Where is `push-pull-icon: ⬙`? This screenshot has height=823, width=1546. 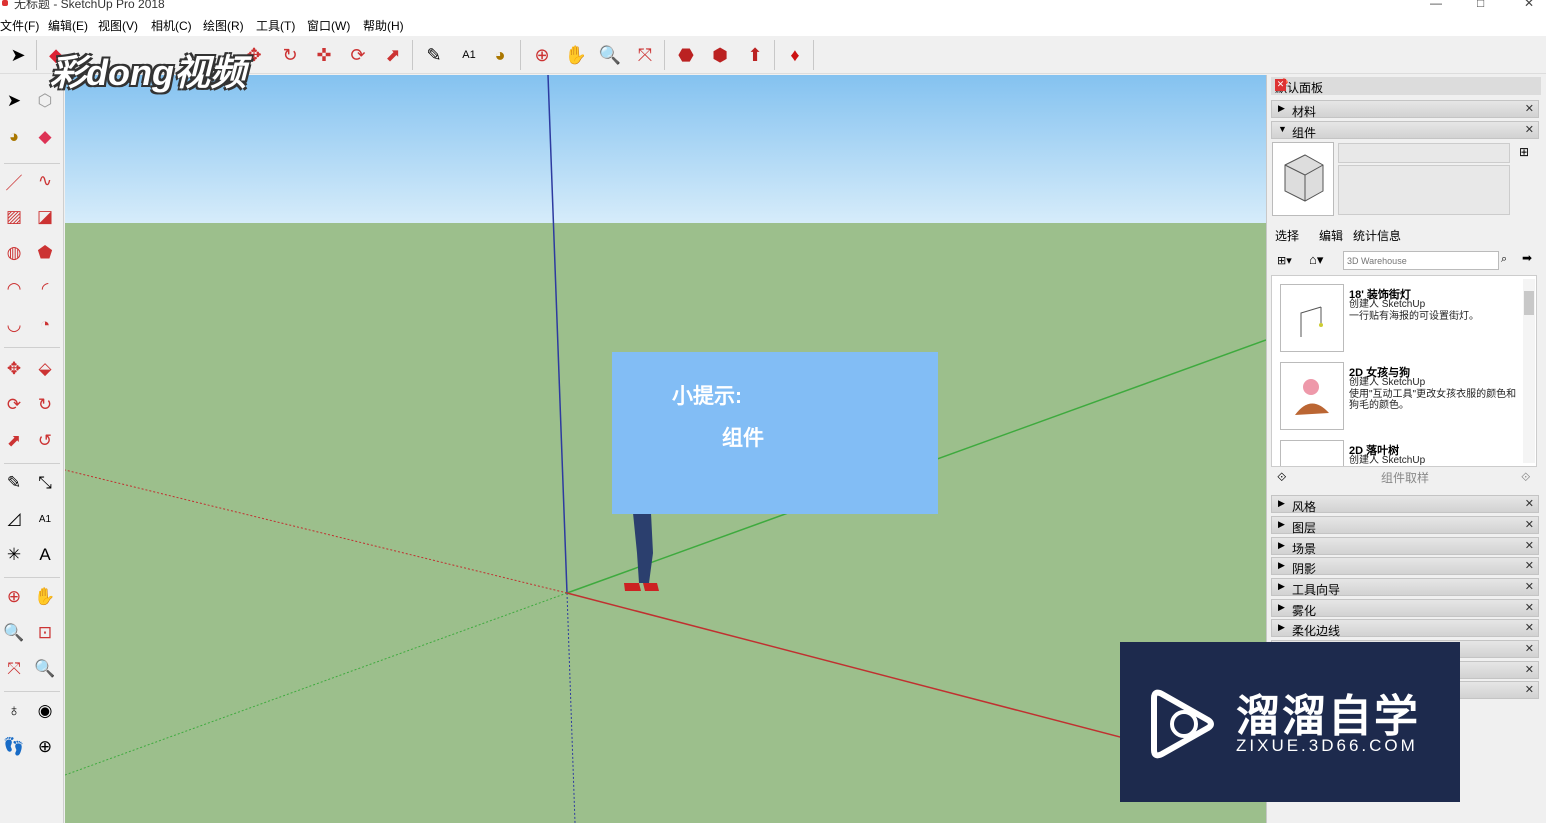 push-pull-icon: ⬙ is located at coordinates (45, 369).